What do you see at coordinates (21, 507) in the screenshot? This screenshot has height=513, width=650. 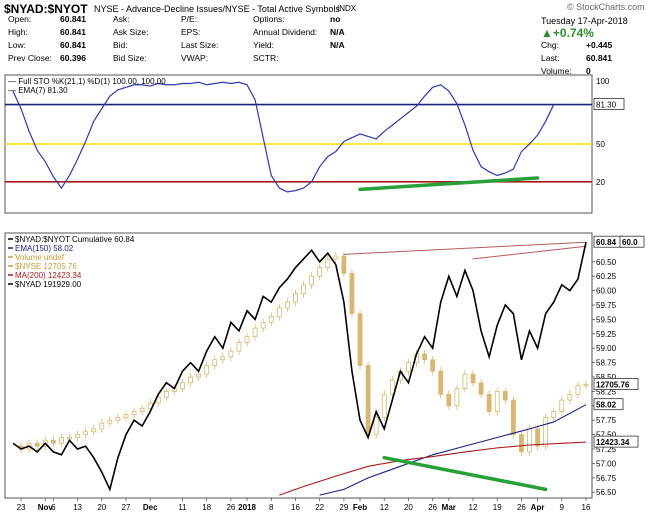 I see `x-tick-label: 23` at bounding box center [21, 507].